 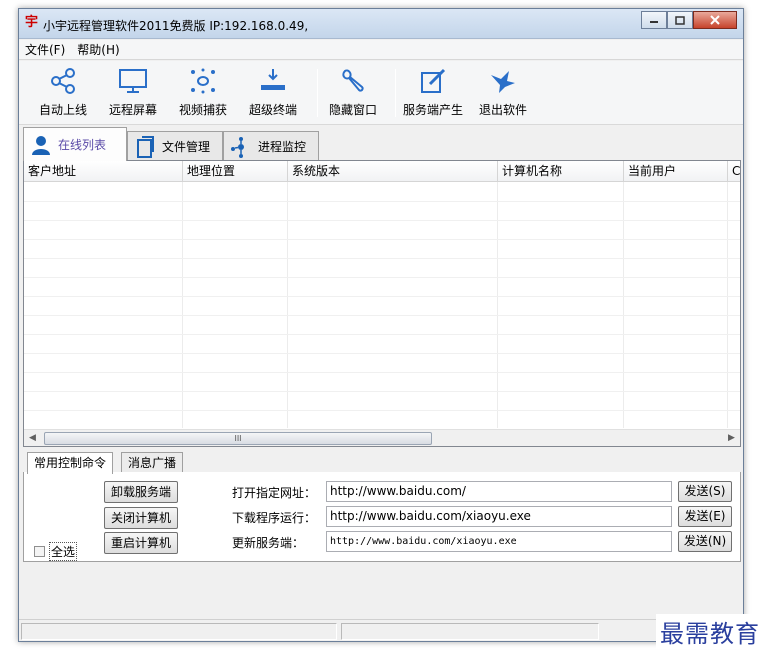 I want to click on col-computer-name: 计算机名称, so click(x=561, y=171).